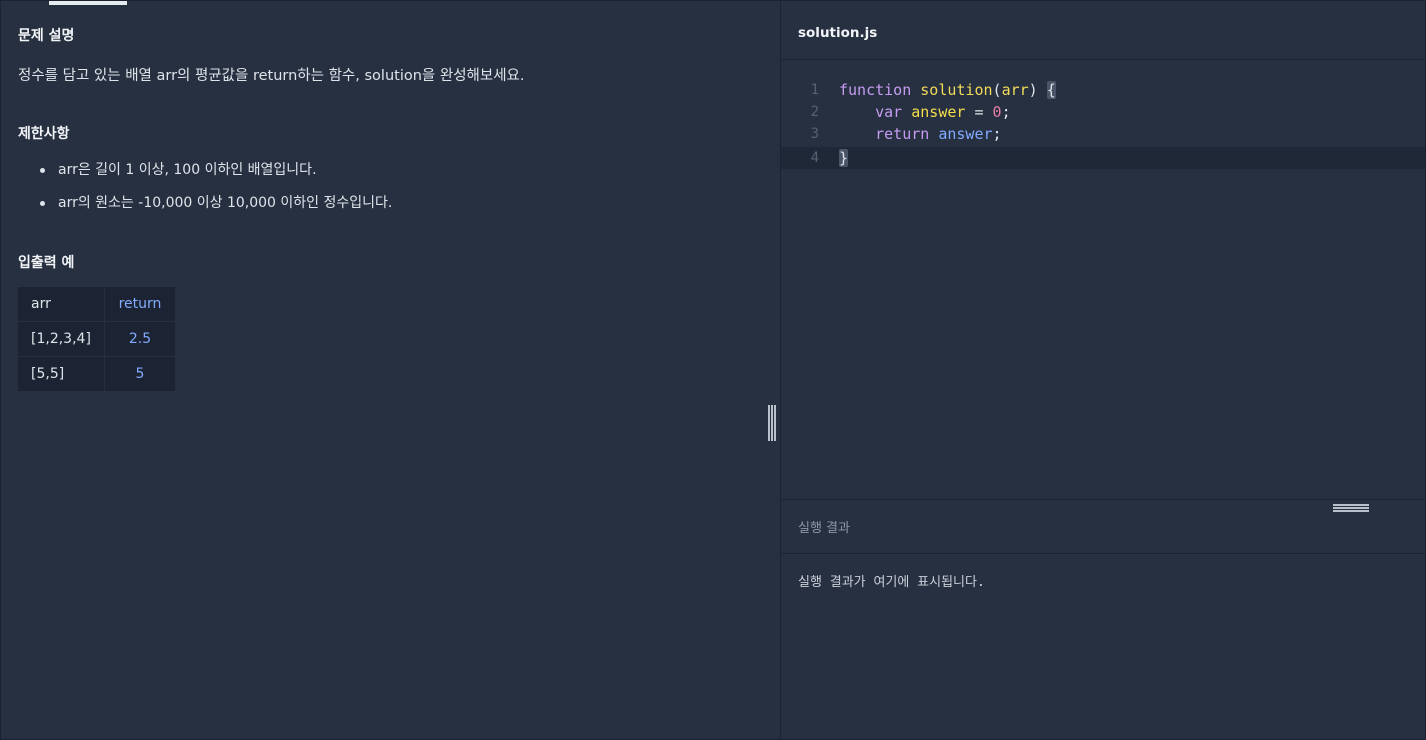 Image resolution: width=1426 pixels, height=740 pixels. Describe the element at coordinates (139, 339) in the screenshot. I see `table-cell: 2.5` at that location.